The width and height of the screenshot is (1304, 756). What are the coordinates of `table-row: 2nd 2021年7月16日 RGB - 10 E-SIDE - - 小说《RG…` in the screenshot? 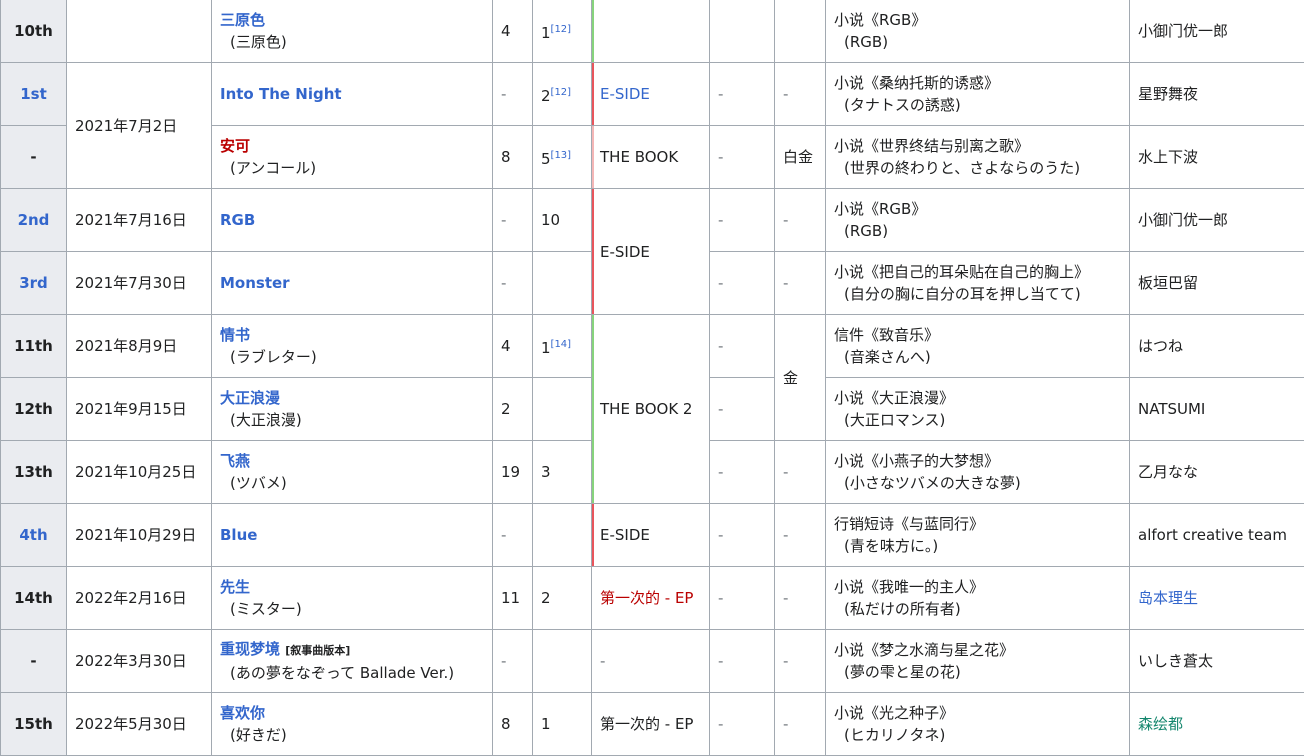 It's located at (652, 220).